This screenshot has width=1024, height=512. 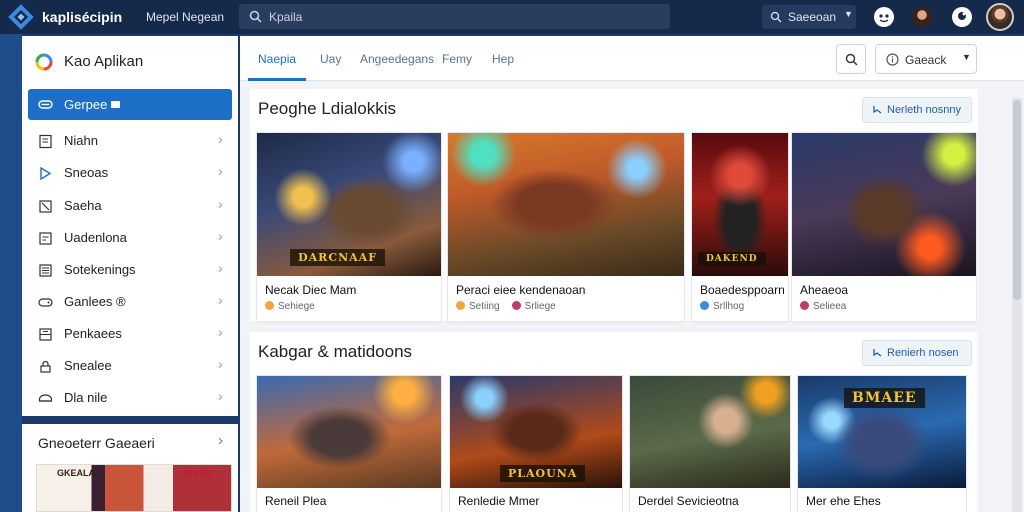 I want to click on list-icon, so click(x=45, y=238).